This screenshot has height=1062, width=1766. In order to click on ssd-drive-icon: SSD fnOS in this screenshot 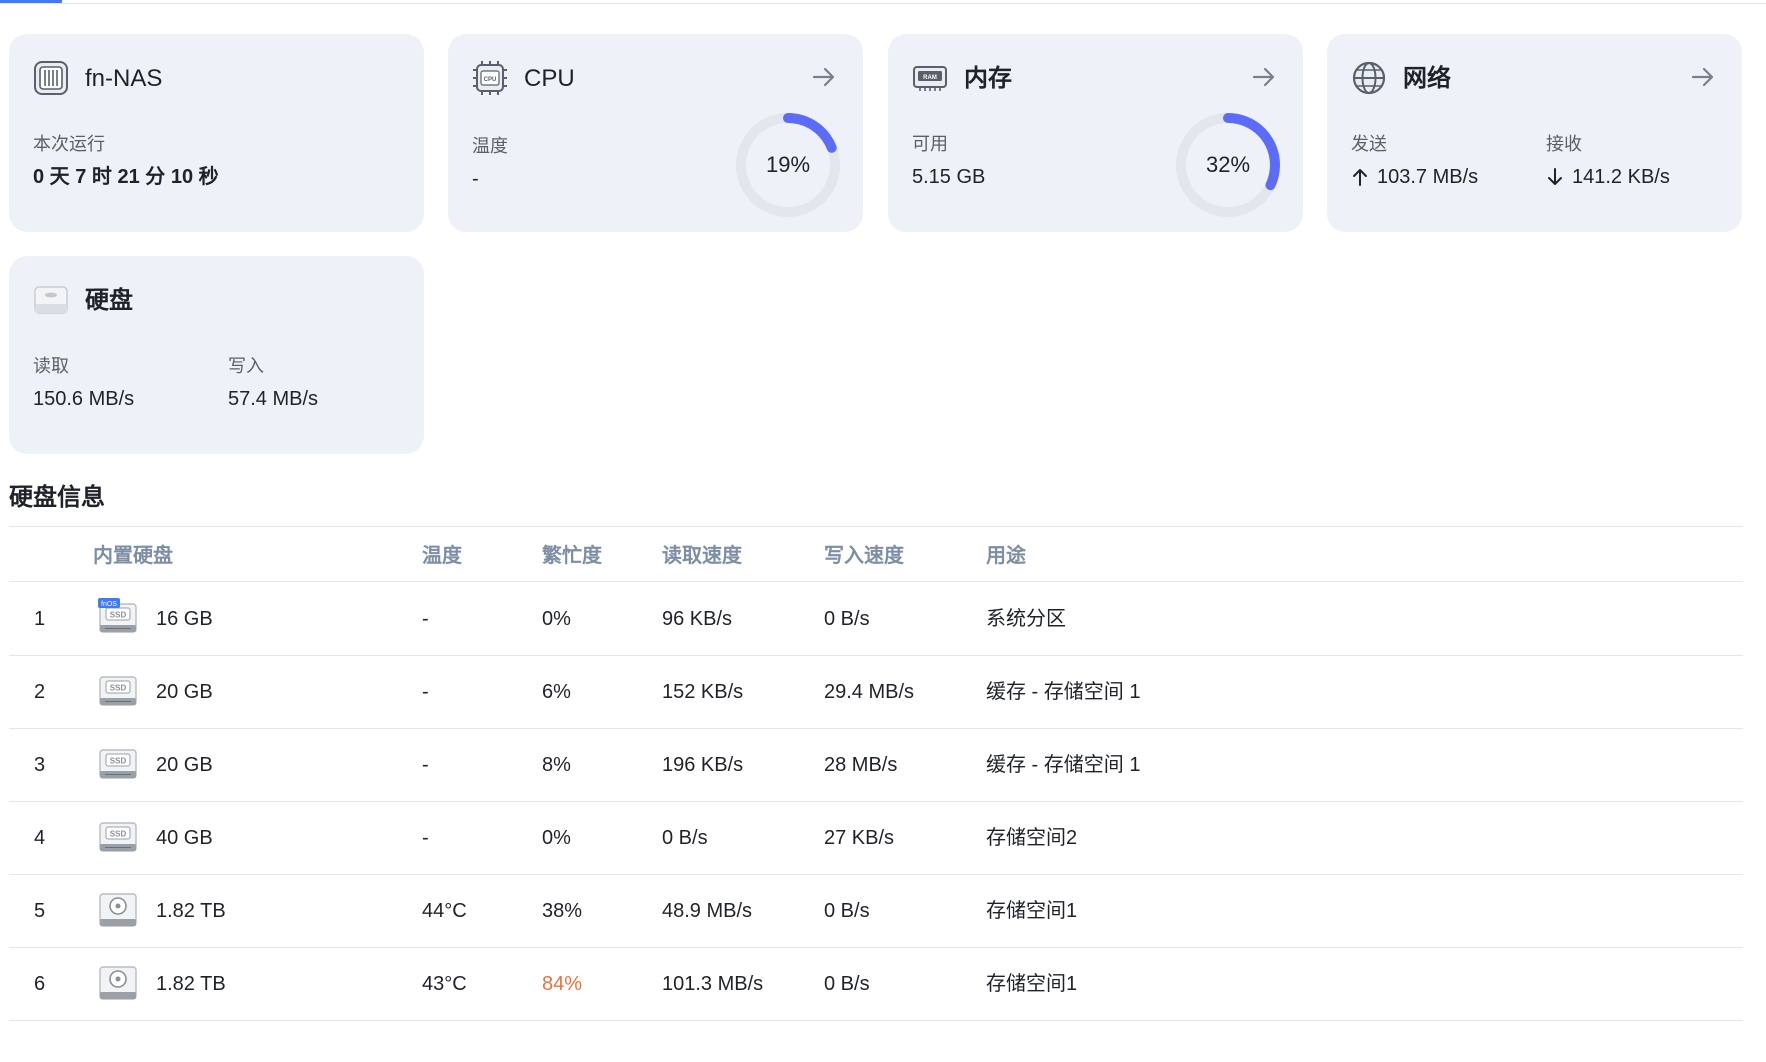, I will do `click(117, 615)`.